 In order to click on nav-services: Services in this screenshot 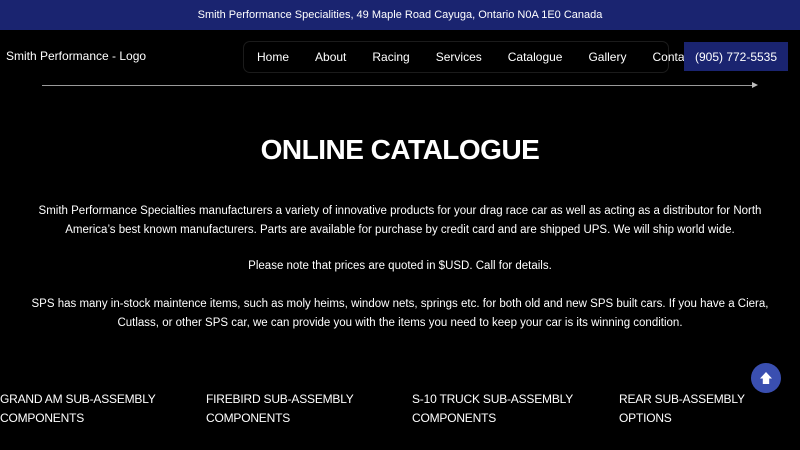, I will do `click(459, 57)`.